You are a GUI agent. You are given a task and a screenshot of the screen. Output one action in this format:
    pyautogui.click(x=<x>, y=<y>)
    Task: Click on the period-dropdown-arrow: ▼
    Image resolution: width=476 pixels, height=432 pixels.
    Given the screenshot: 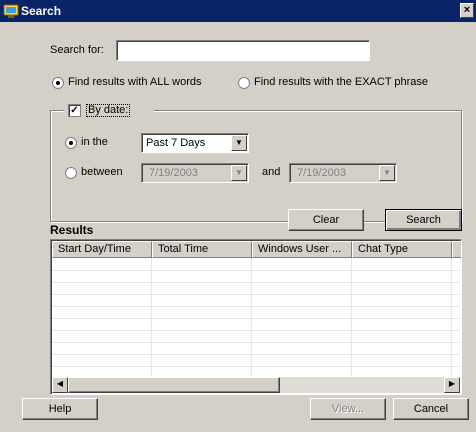 What is the action you would take?
    pyautogui.click(x=239, y=143)
    